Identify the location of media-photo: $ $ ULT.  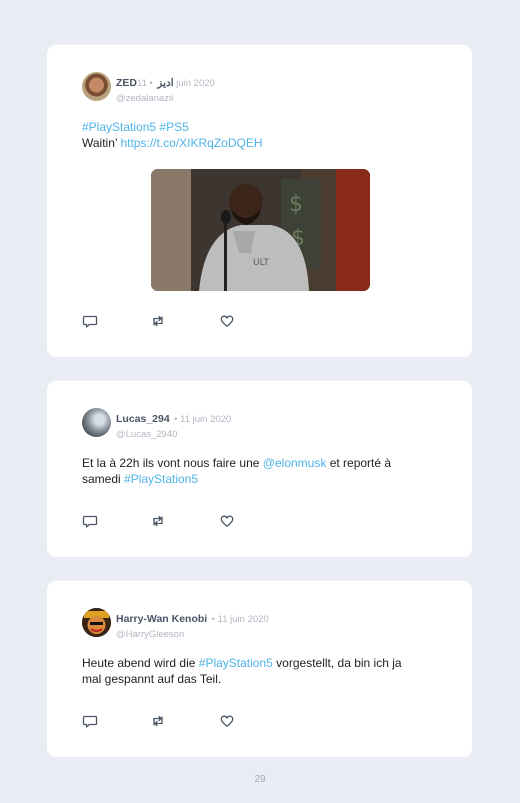
(260, 230).